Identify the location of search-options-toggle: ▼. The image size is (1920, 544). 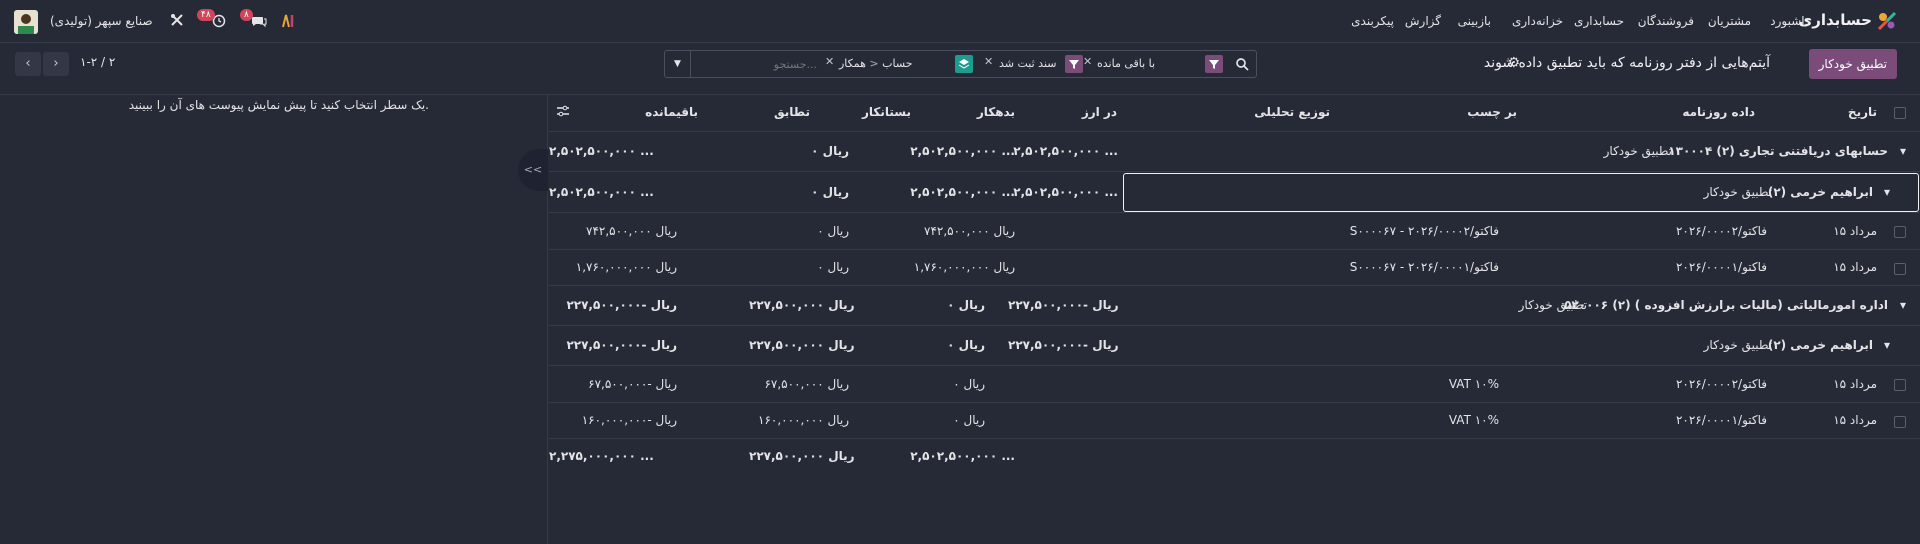
(678, 64).